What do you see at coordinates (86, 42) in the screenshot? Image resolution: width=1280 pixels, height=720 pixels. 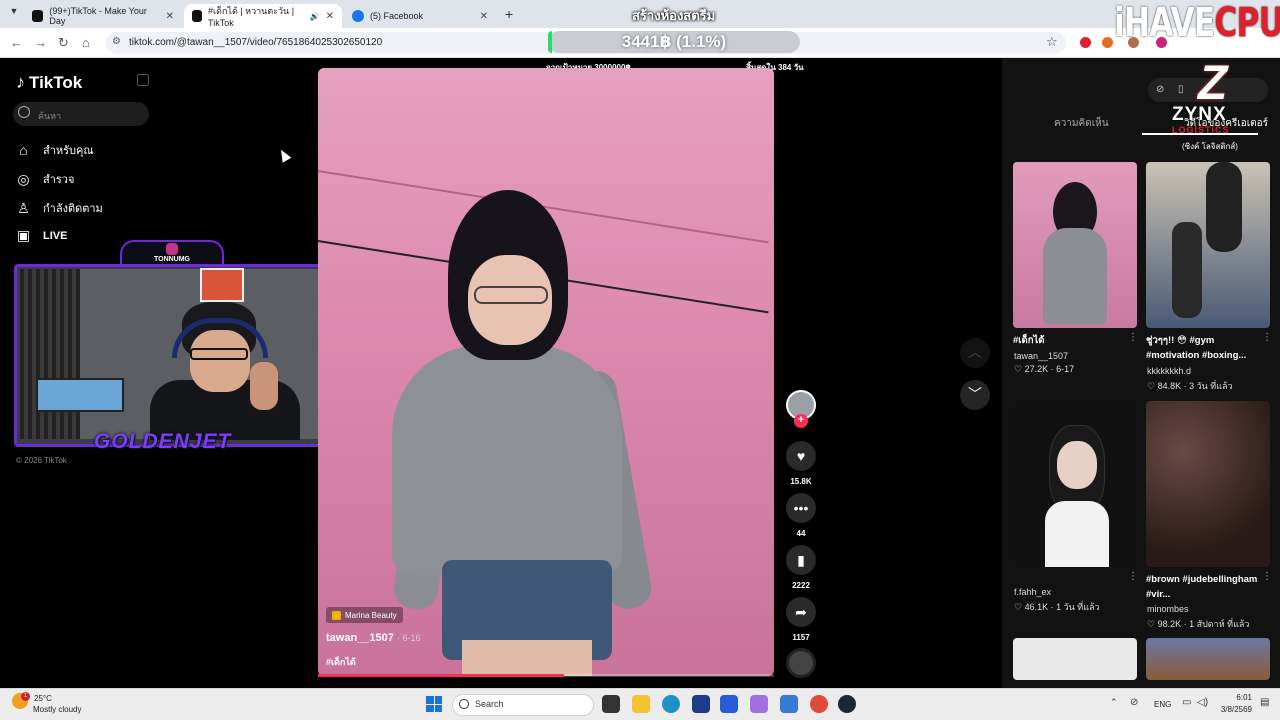 I see `home-browser-icon: ⌂` at bounding box center [86, 42].